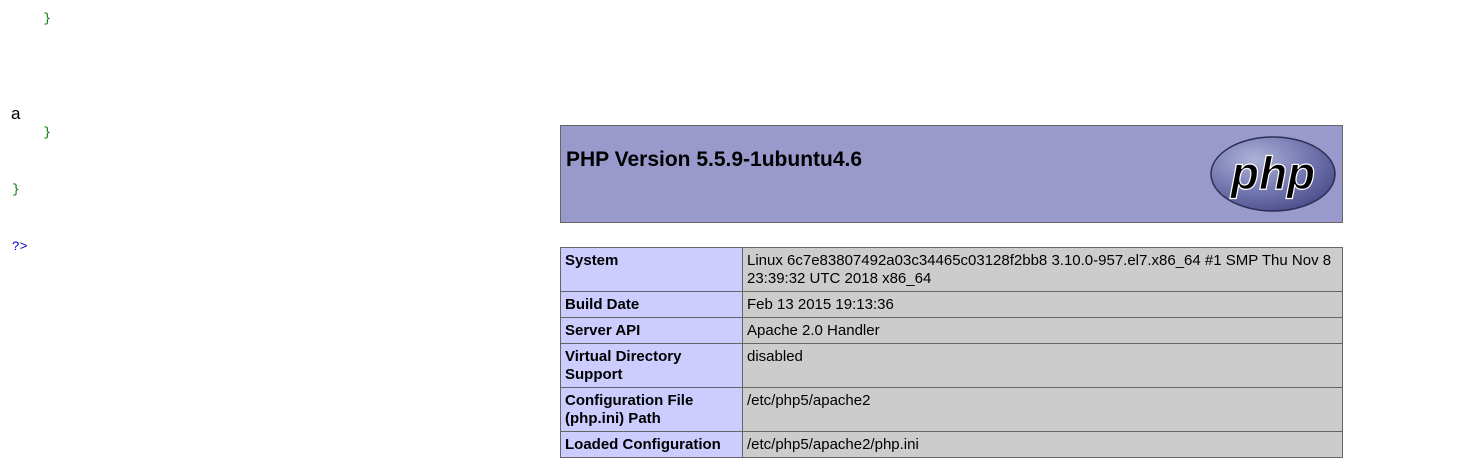 This screenshot has width=1476, height=459. I want to click on table-row: Server API Apache 2.0 Handler, so click(951, 330).